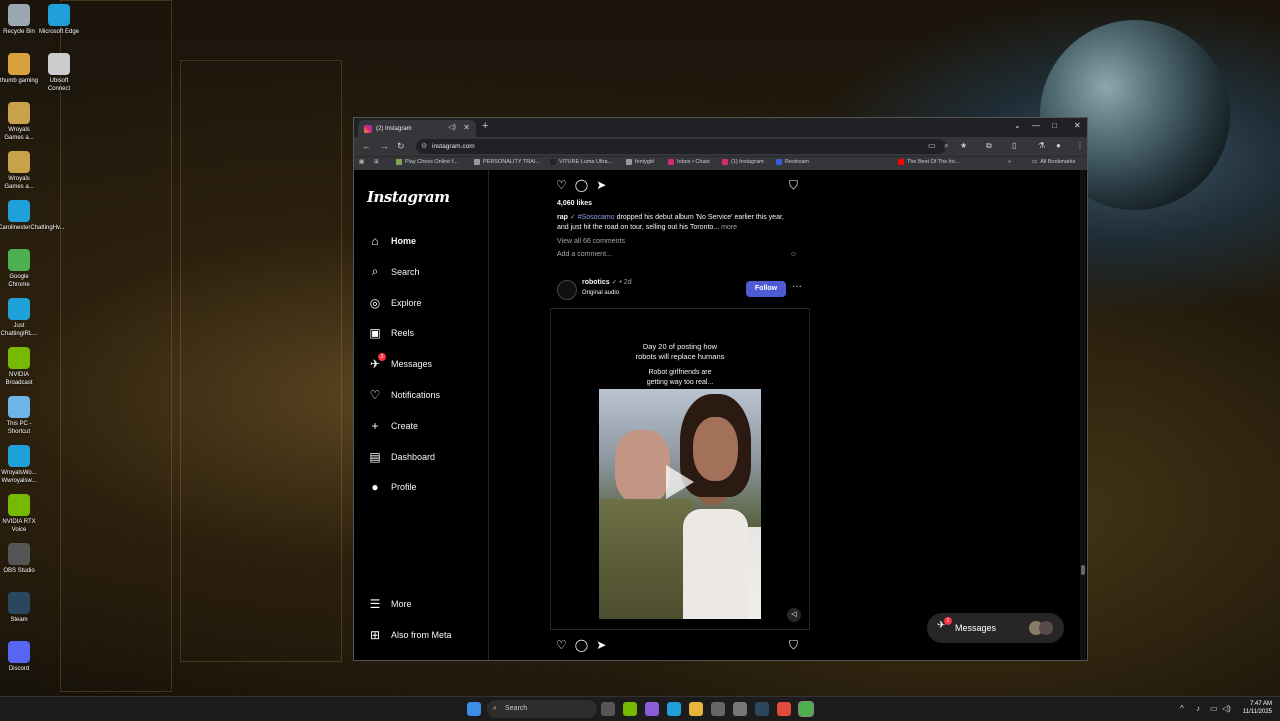  What do you see at coordinates (20, 514) in the screenshot?
I see `desktop-icon: NVIDIA RTX Voice` at bounding box center [20, 514].